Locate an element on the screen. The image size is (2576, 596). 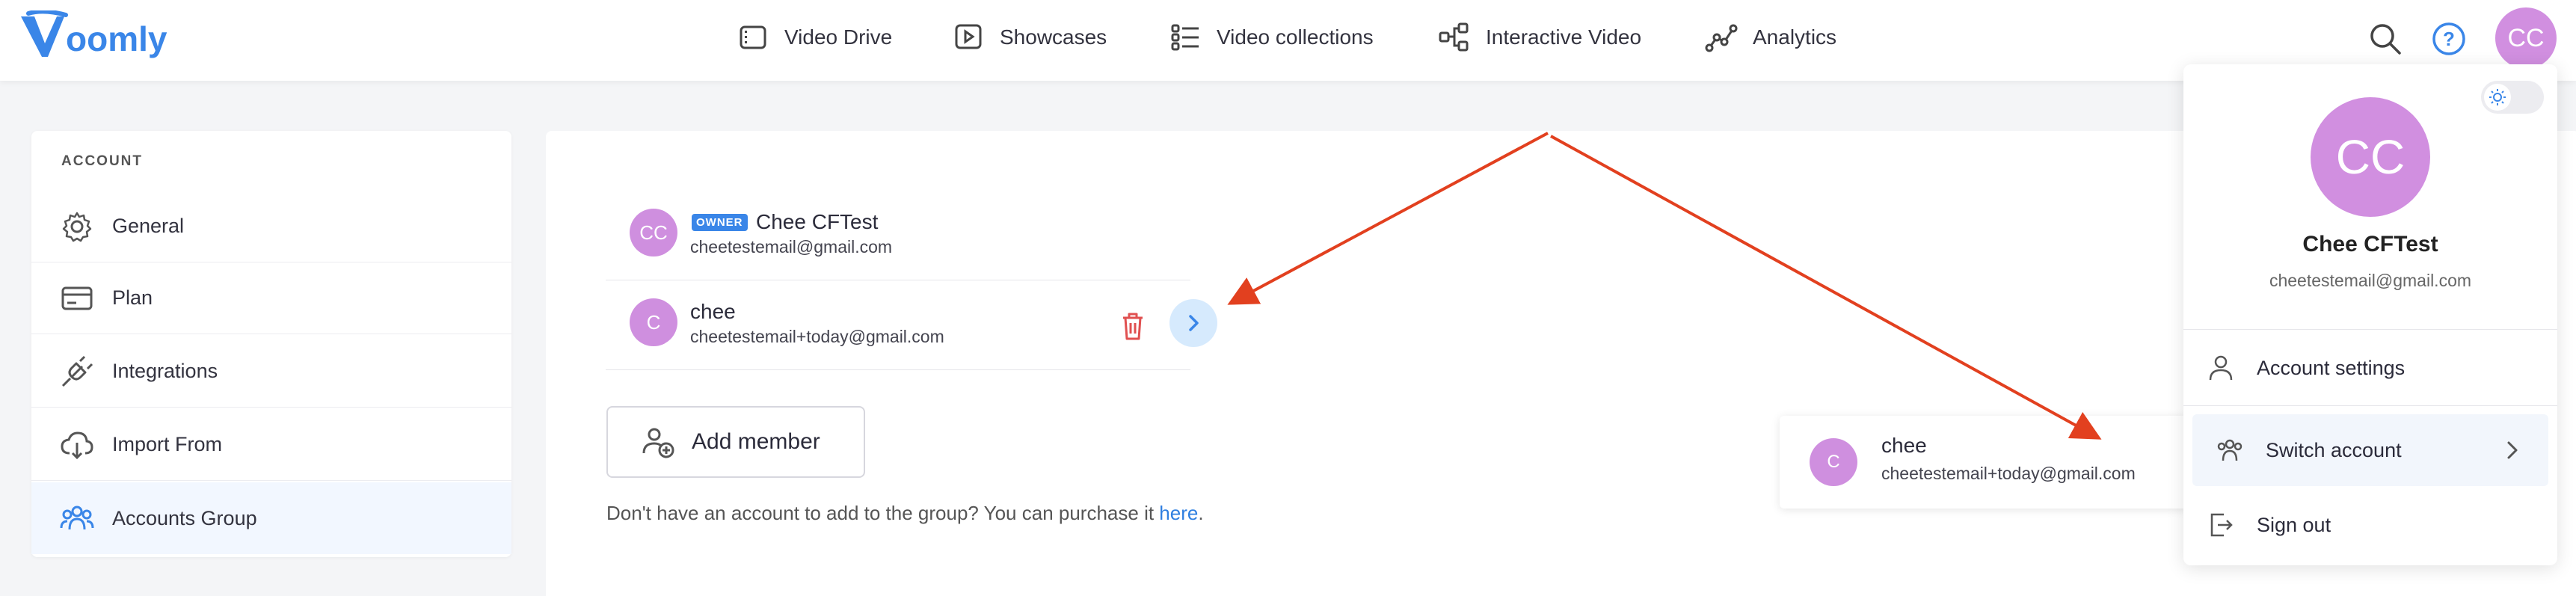
nav-interactive-video: Interactive Video is located at coordinates (1539, 37).